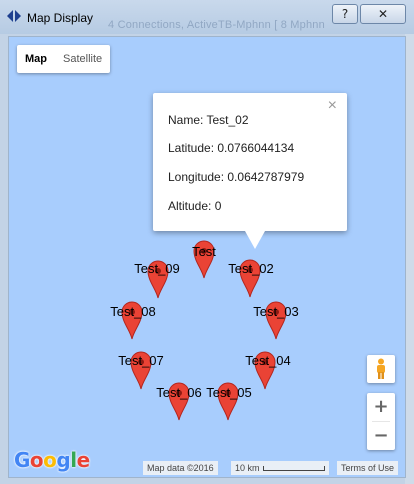  What do you see at coordinates (204, 251) in the screenshot?
I see `marker-label: Test` at bounding box center [204, 251].